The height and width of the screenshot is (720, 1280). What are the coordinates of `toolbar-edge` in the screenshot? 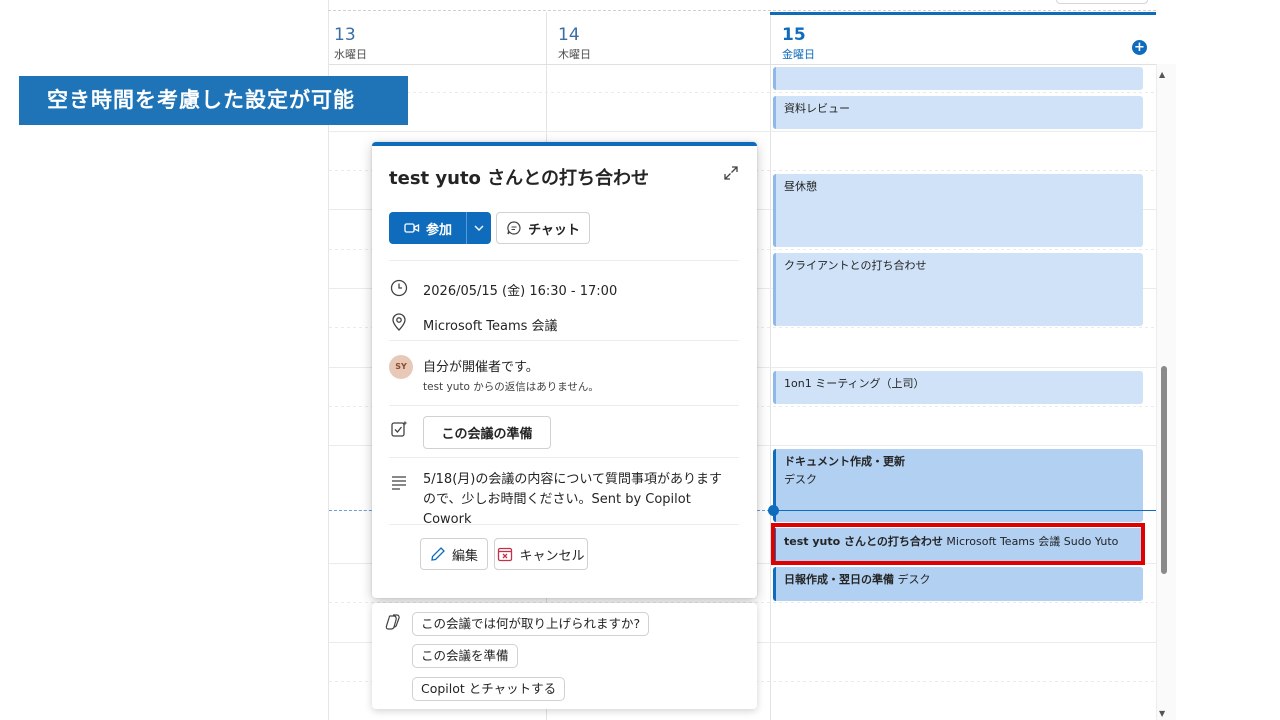 It's located at (1102, 2).